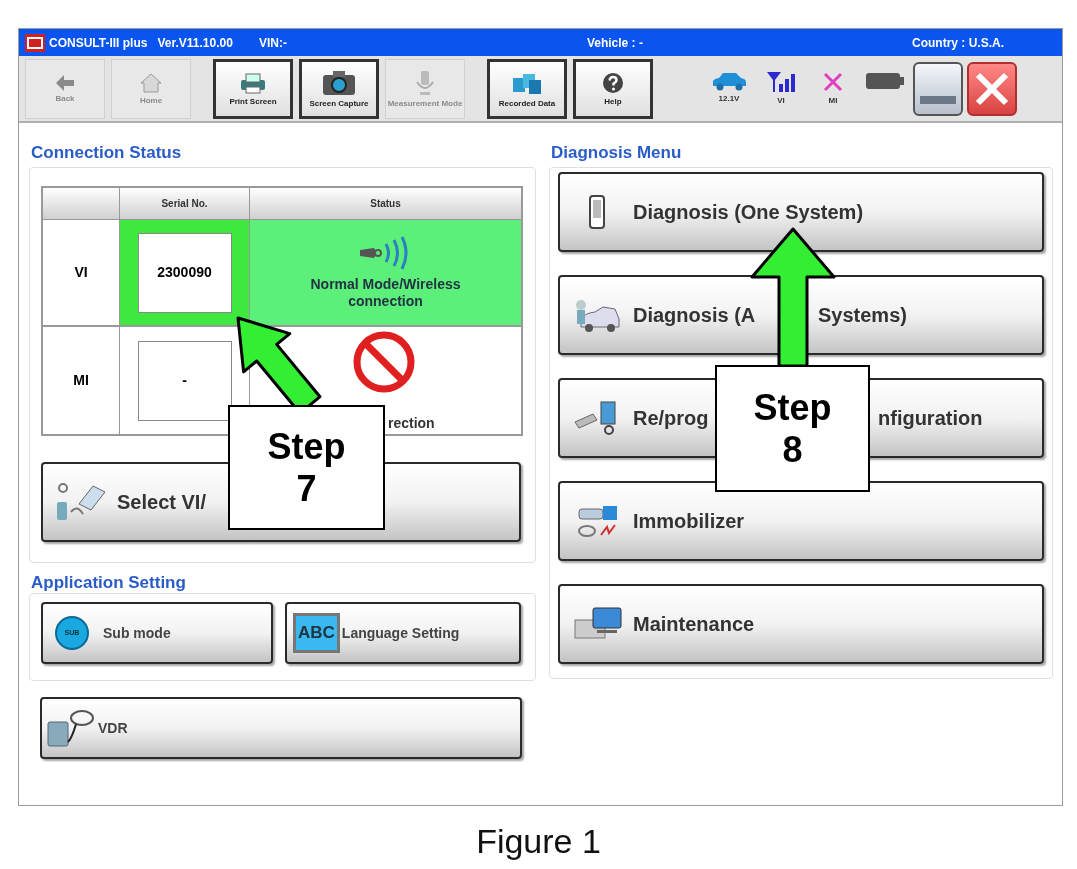 This screenshot has width=1077, height=869. I want to click on recorder-cable-icon, so click(71, 728).